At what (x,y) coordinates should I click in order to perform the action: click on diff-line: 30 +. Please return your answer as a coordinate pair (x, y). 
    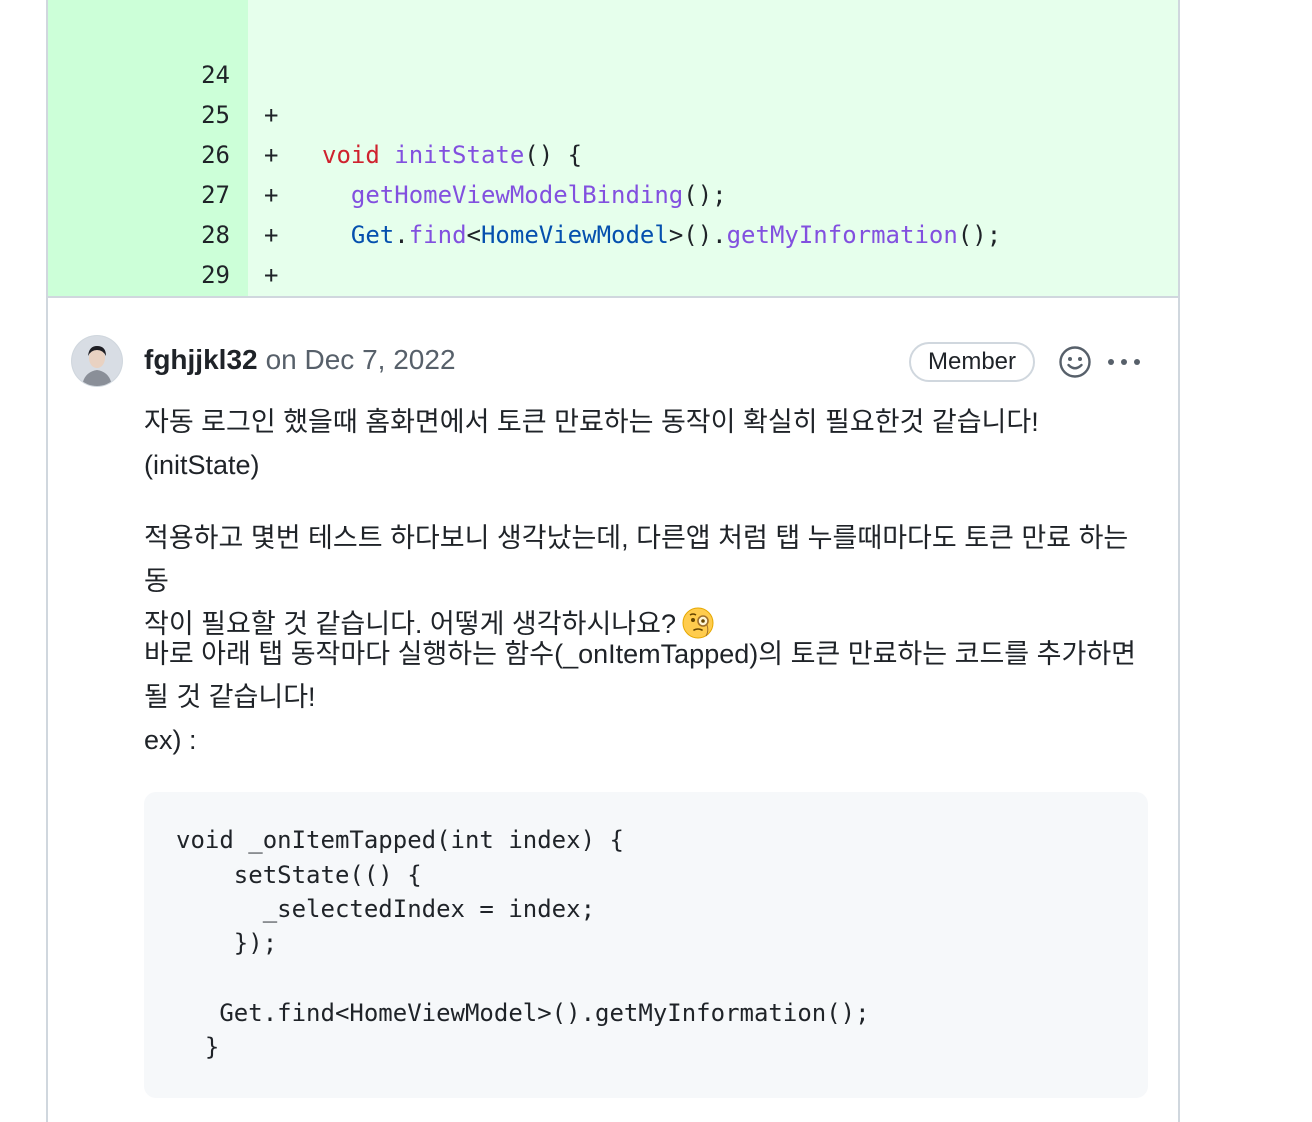
    Looking at the image, I should click on (613, 277).